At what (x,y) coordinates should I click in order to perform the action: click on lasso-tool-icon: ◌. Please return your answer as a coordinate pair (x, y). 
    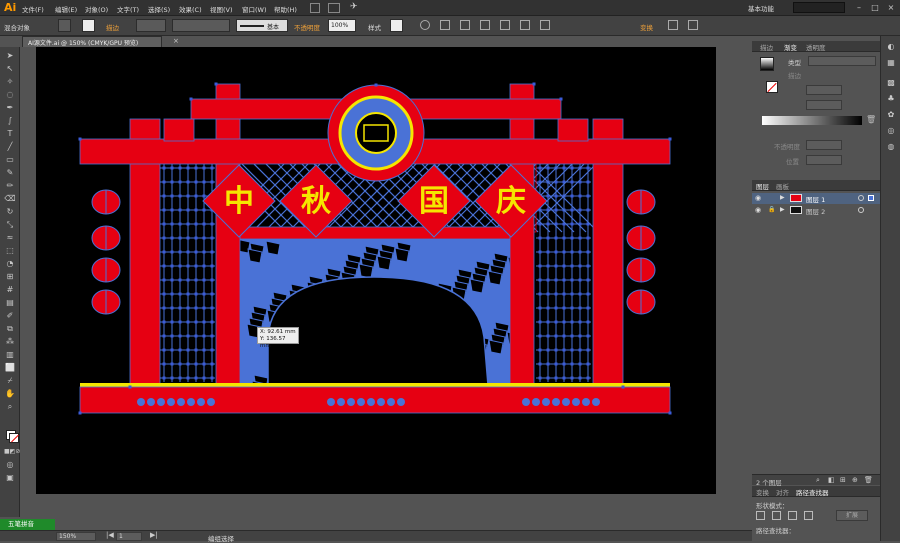
    Looking at the image, I should click on (10, 95).